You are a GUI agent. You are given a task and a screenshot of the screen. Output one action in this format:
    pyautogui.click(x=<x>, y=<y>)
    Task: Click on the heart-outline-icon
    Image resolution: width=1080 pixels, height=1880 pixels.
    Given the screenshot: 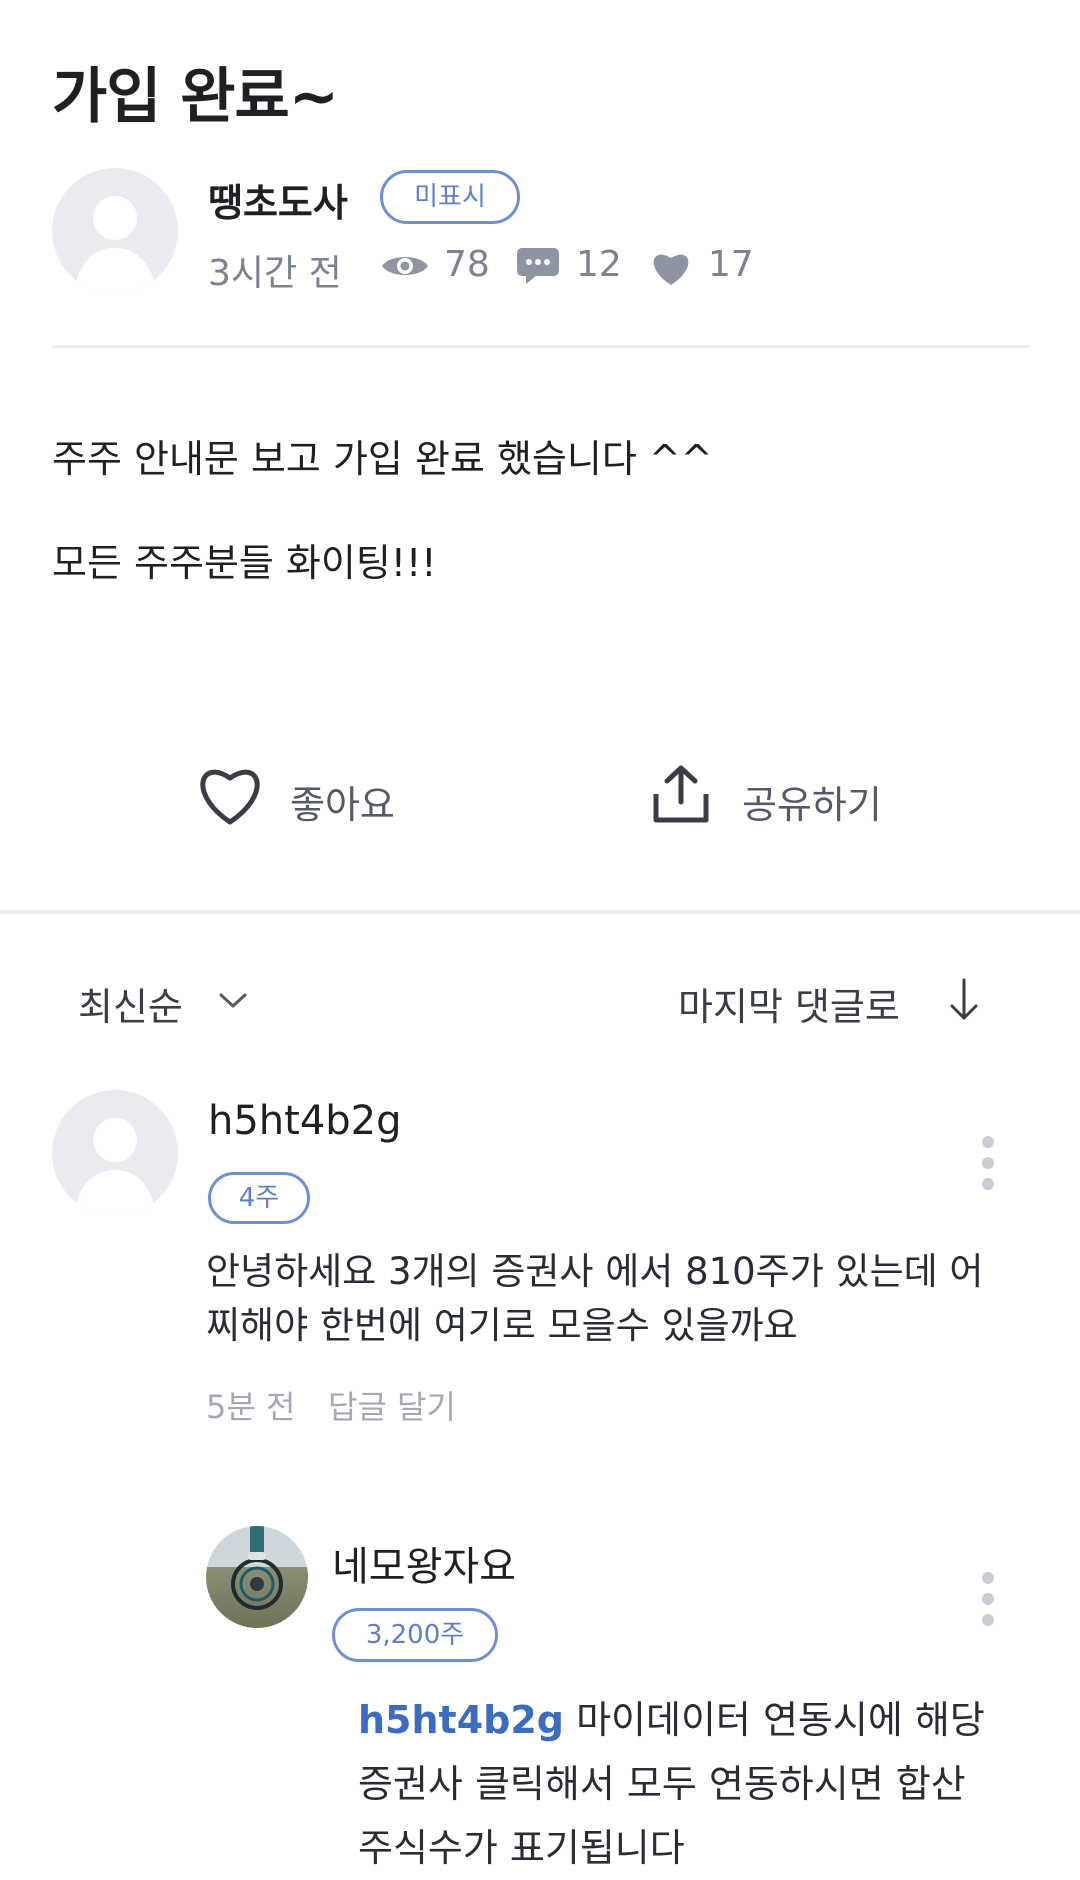 What is the action you would take?
    pyautogui.click(x=230, y=797)
    